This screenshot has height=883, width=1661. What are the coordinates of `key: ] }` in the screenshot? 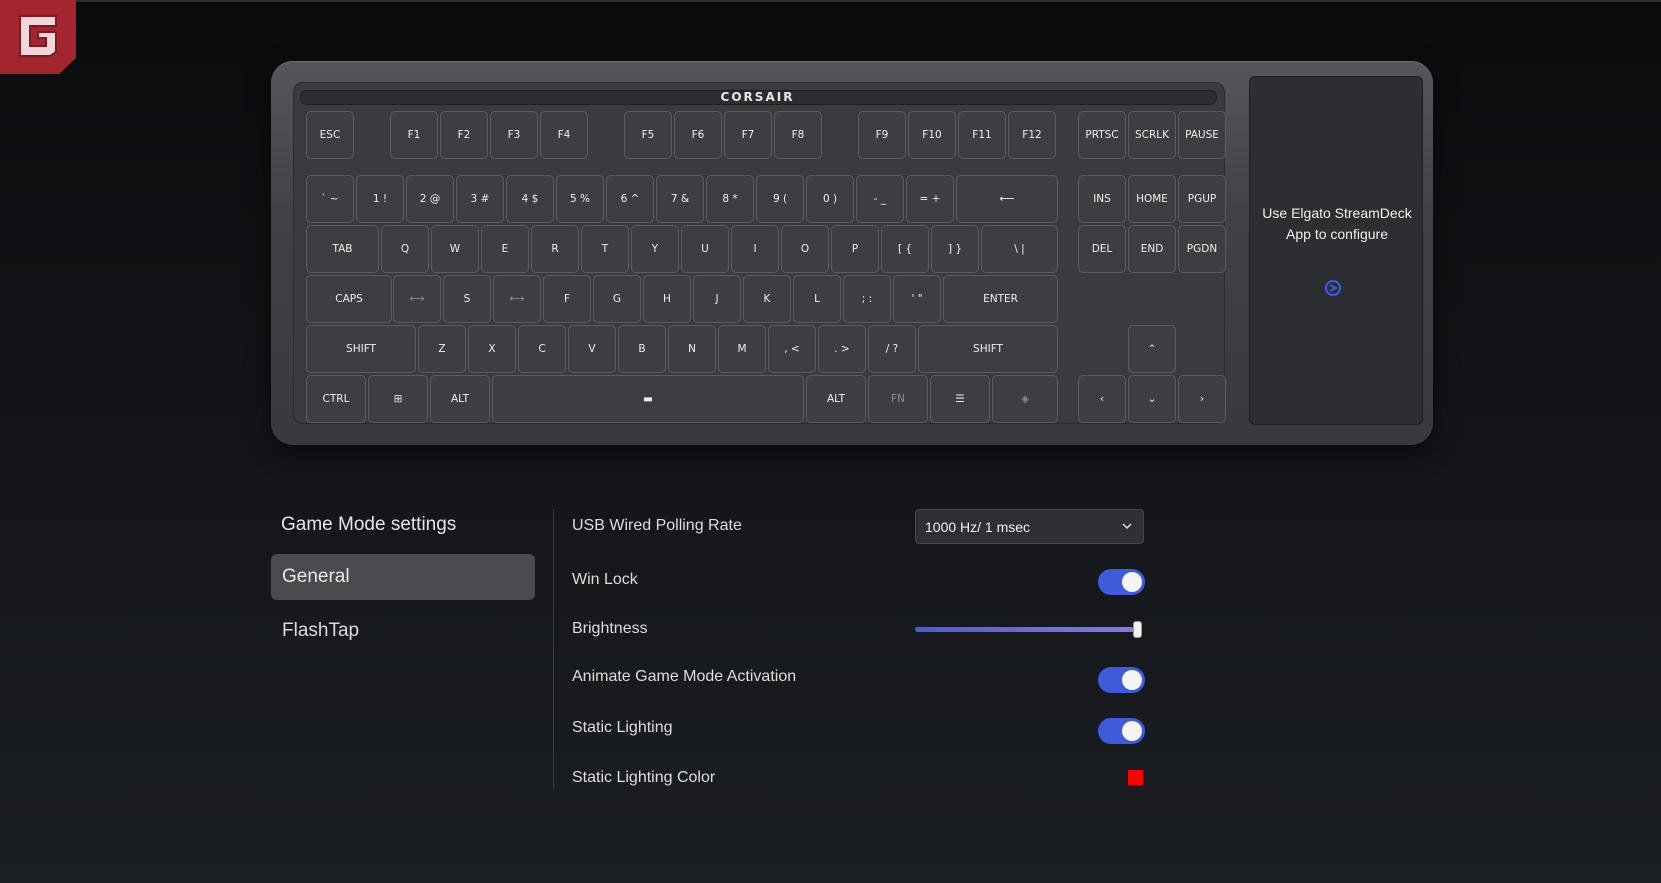 It's located at (955, 249).